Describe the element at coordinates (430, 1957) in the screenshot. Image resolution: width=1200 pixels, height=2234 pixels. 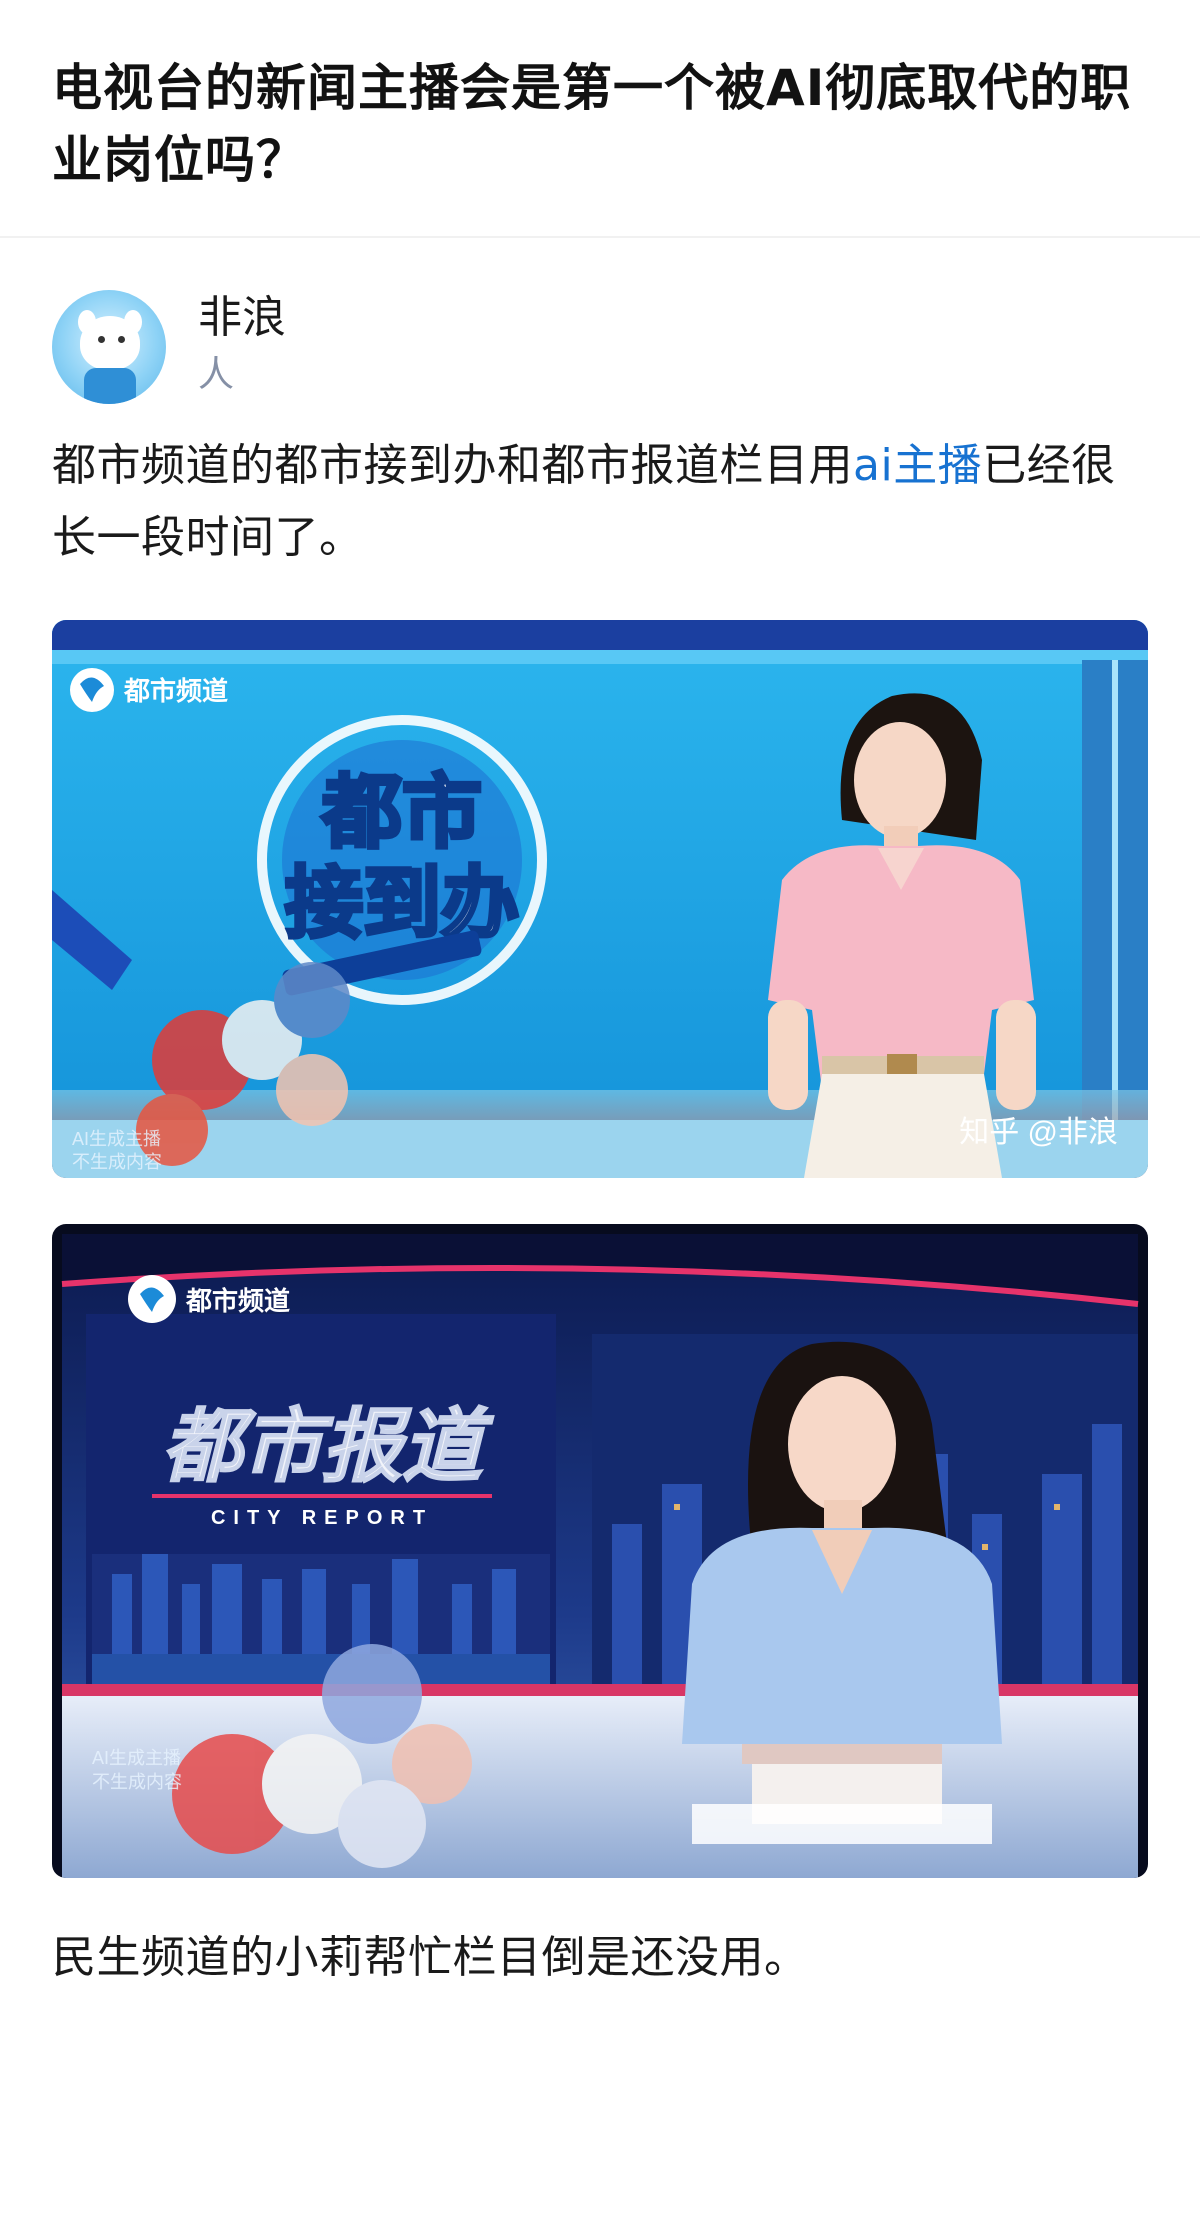
I see `answer-paragraph-2: 民生频道的小莉帮忙栏目倒是还没用。` at that location.